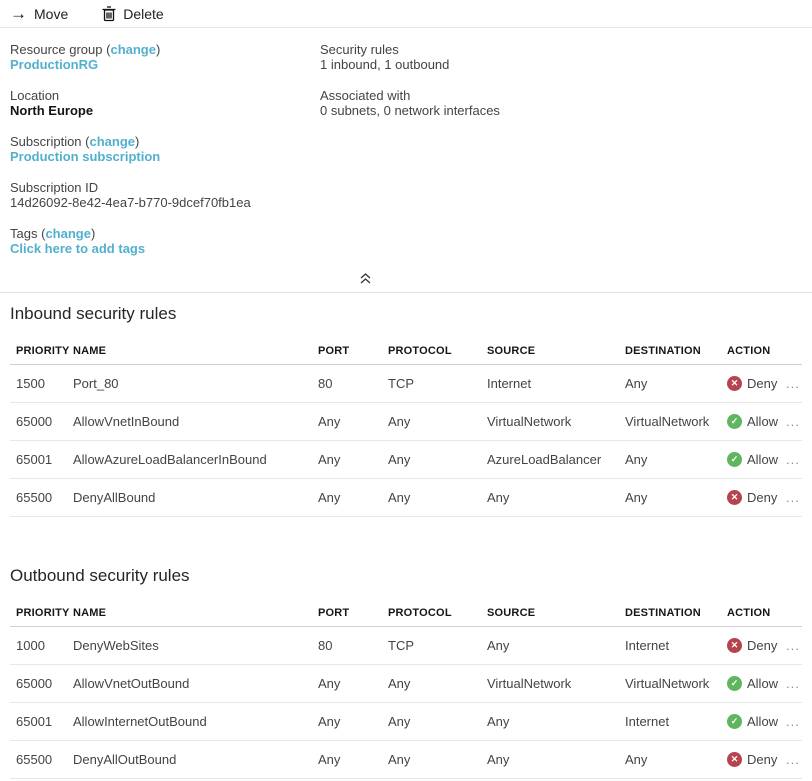 This screenshot has height=781, width=812. What do you see at coordinates (35, 95) in the screenshot?
I see `location-label: Location` at bounding box center [35, 95].